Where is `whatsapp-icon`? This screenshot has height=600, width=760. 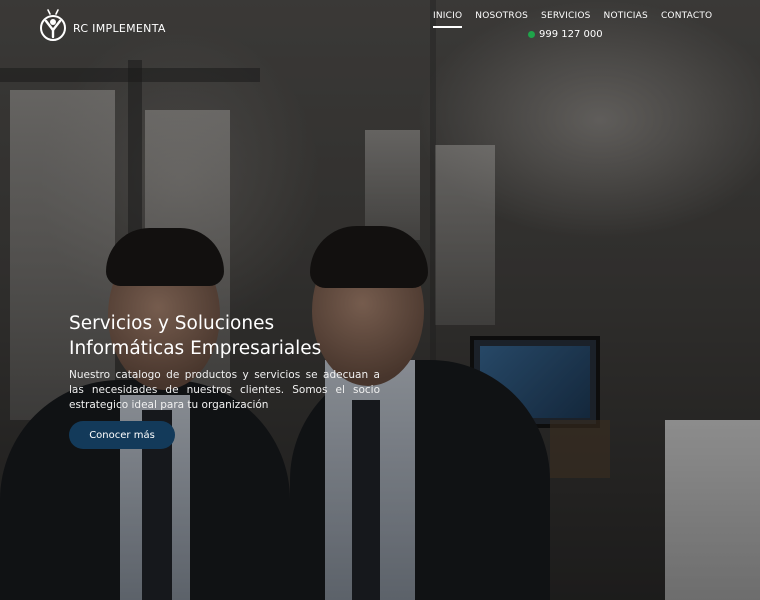
whatsapp-icon is located at coordinates (531, 34).